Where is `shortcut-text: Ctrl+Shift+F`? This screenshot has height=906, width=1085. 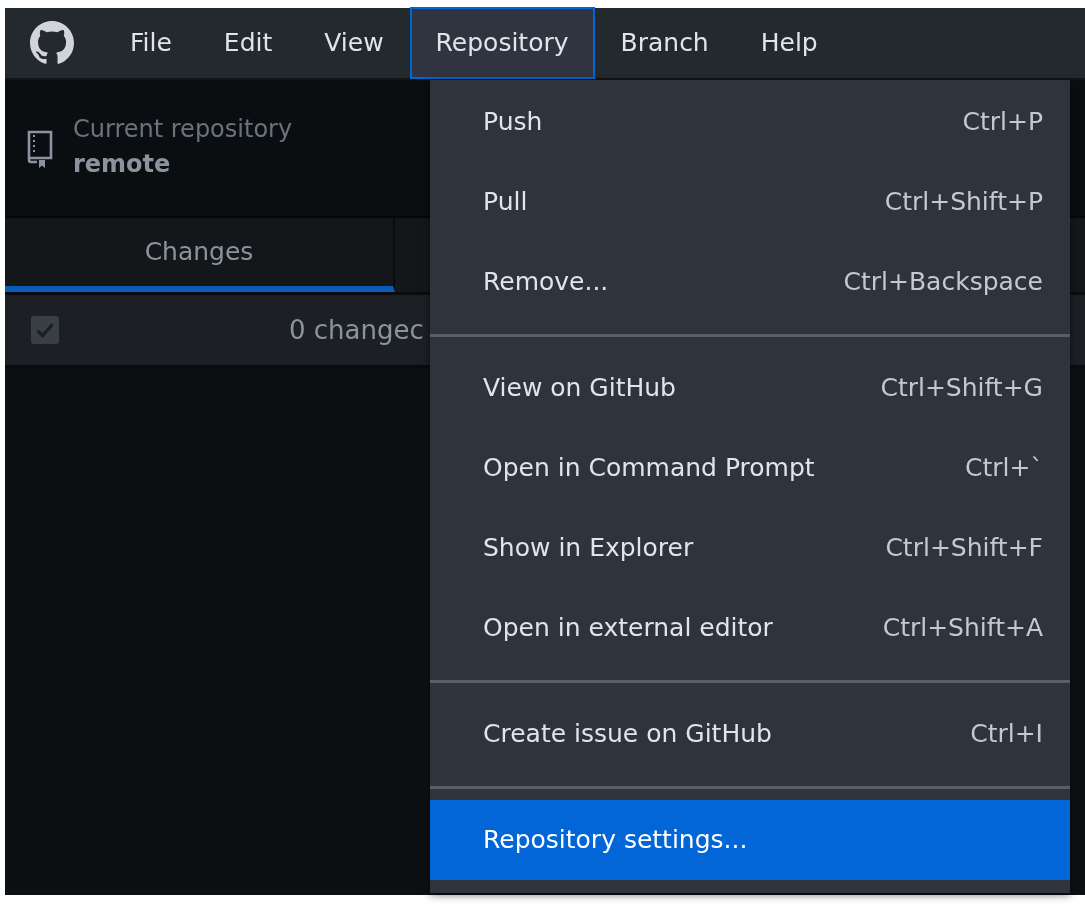
shortcut-text: Ctrl+Shift+F is located at coordinates (964, 548).